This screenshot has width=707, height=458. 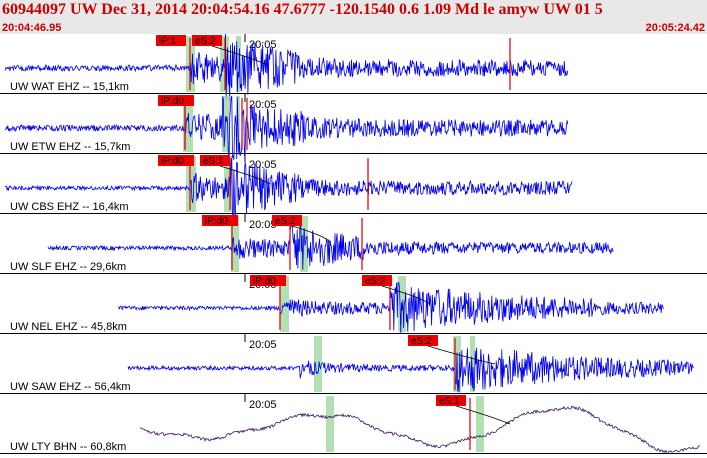 I want to click on station-label: UW NEL EHZ -- 45,8km, so click(x=68, y=327).